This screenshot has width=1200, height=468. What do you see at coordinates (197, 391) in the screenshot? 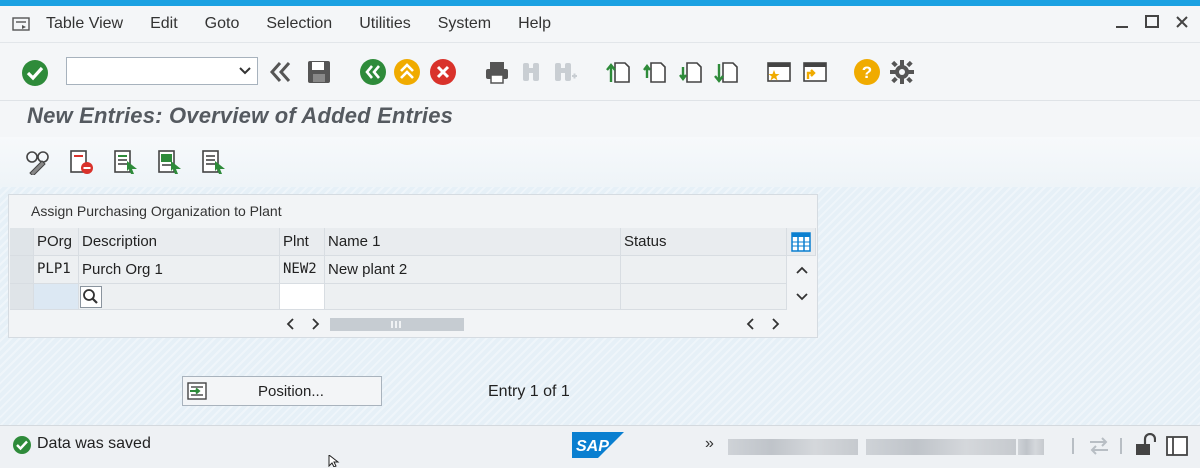
I see `position-icon` at bounding box center [197, 391].